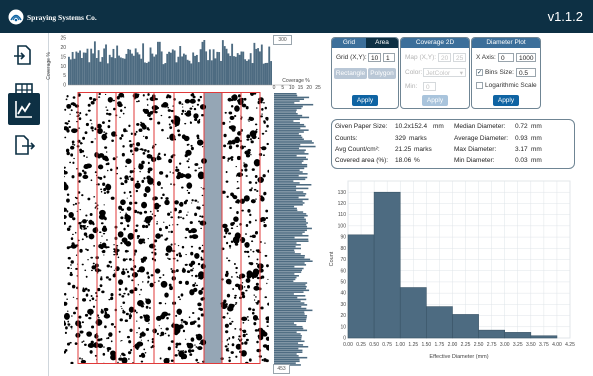 The height and width of the screenshot is (376, 593). I want to click on min-field: 0, so click(429, 86).